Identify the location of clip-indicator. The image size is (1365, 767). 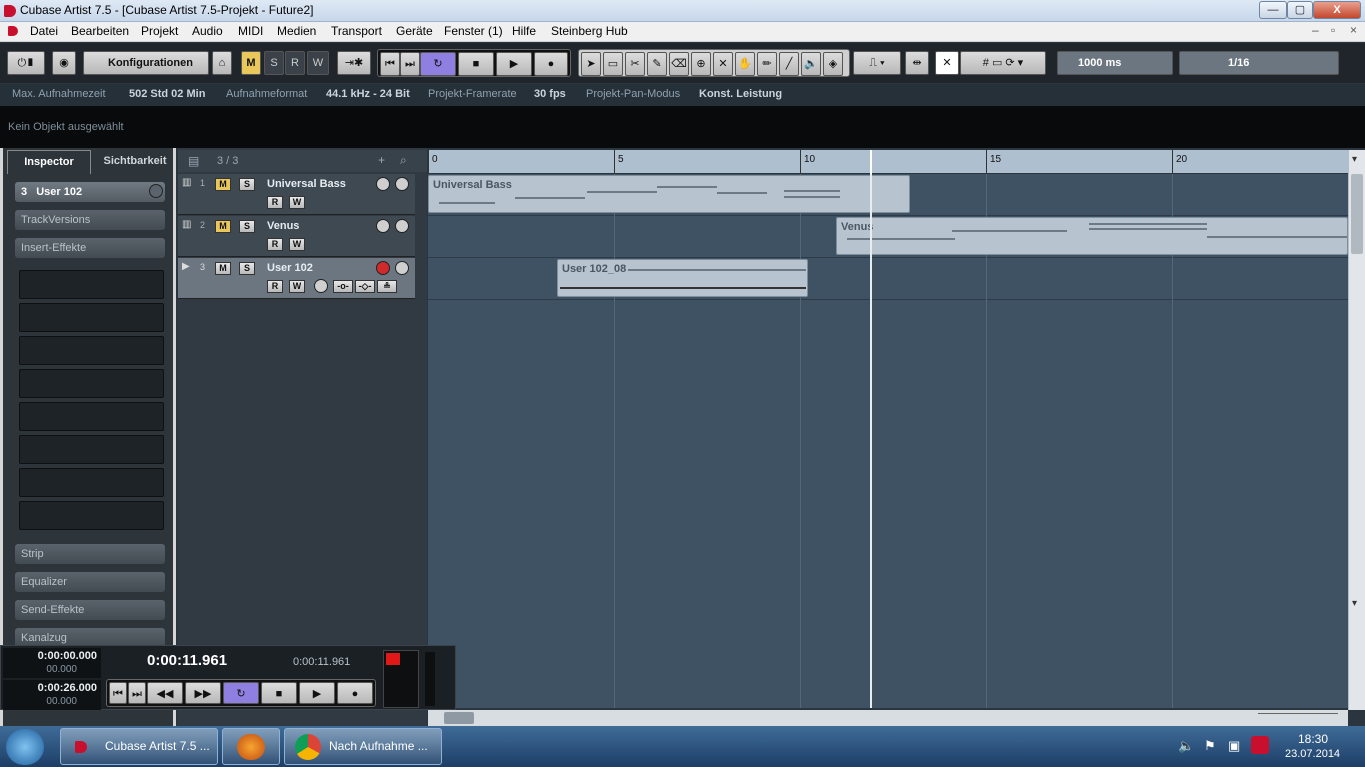
(393, 659).